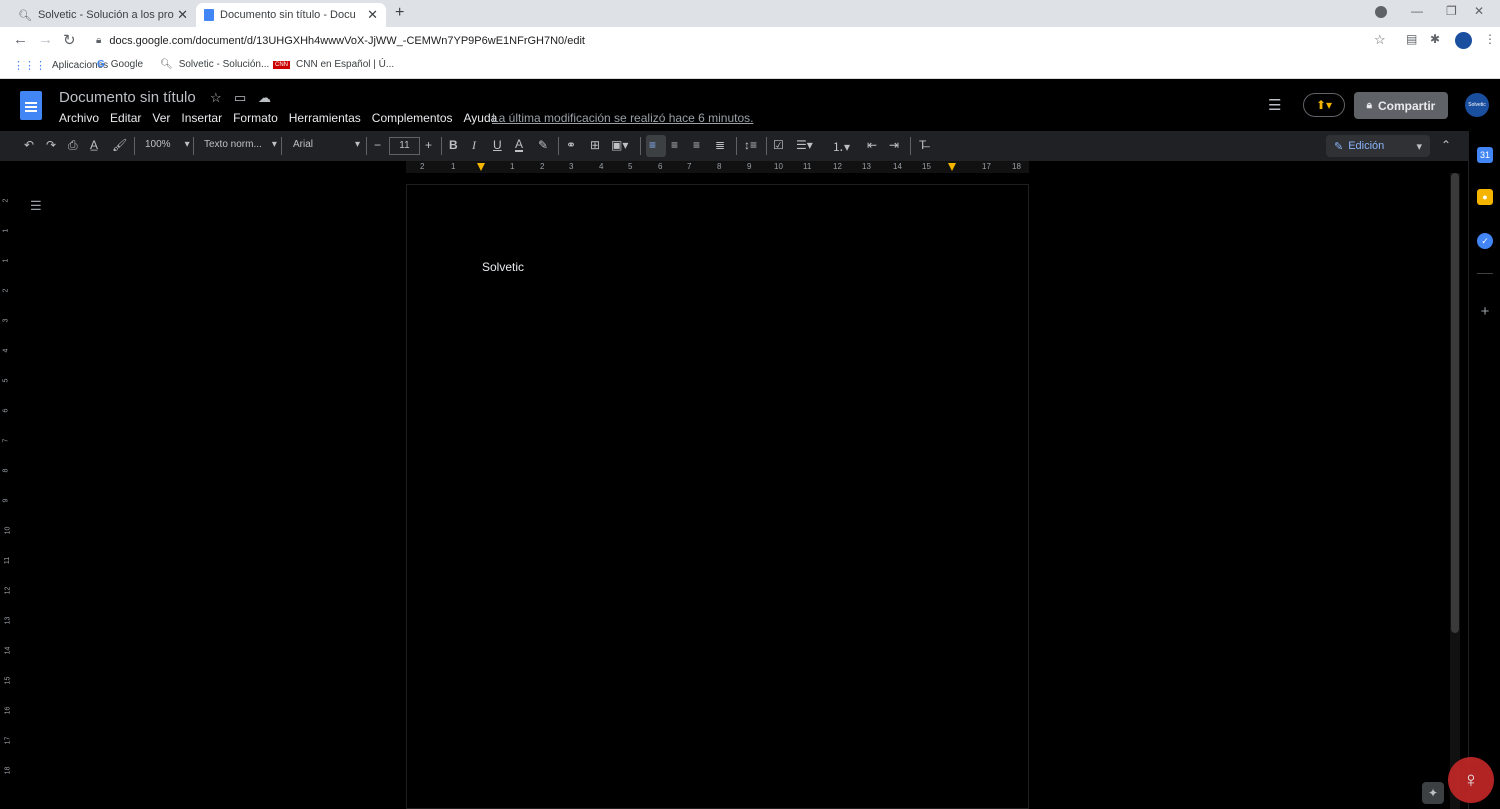  What do you see at coordinates (1380, 40) in the screenshot?
I see `bookmark-star-icon: ☆` at bounding box center [1380, 40].